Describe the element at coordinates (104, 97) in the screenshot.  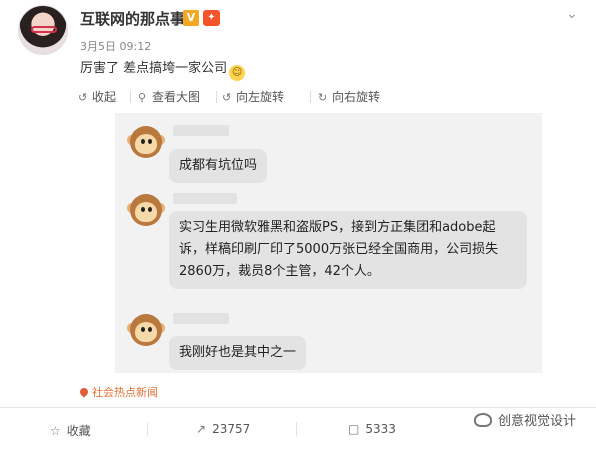
I see `collapse-label: 收起` at that location.